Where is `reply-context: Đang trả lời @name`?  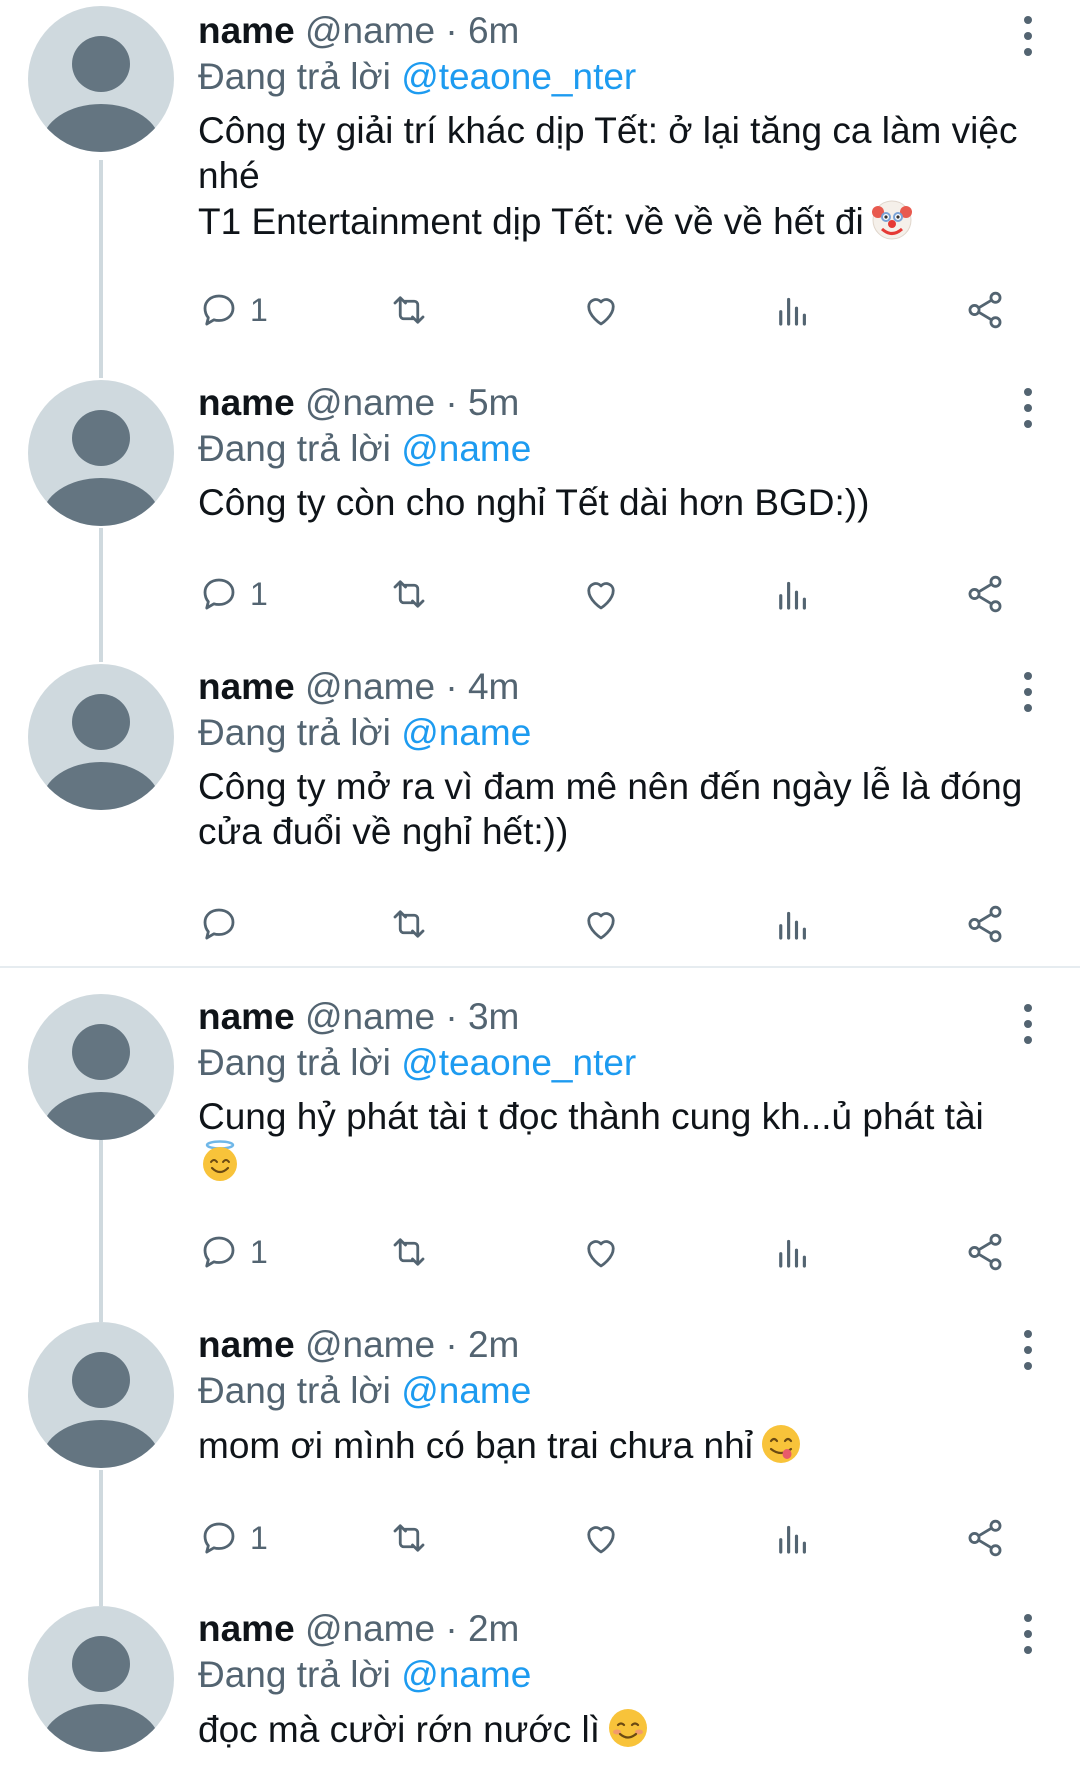 reply-context: Đang trả lời @name is located at coordinates (625, 1675).